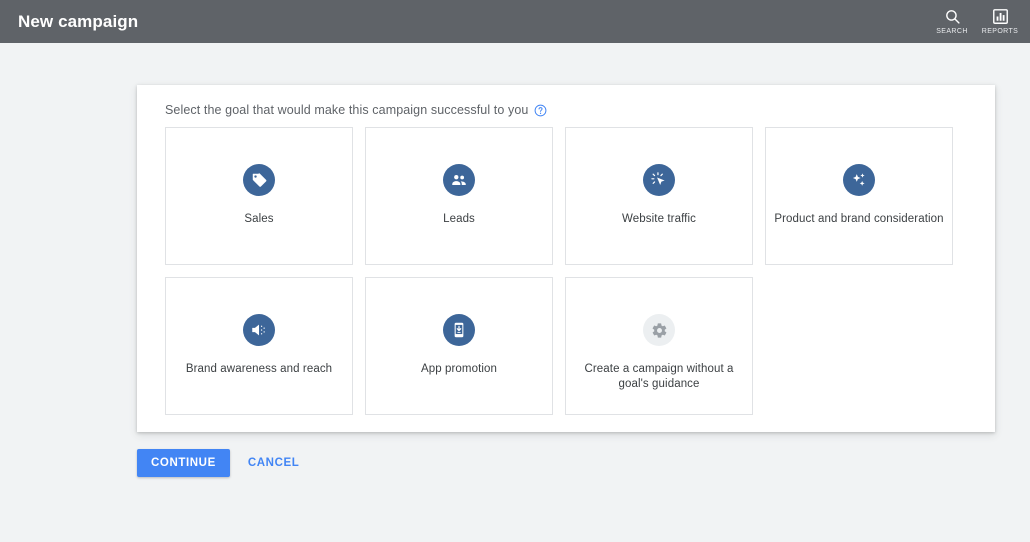 This screenshot has width=1030, height=542. I want to click on goal-card-label: Sales, so click(259, 219).